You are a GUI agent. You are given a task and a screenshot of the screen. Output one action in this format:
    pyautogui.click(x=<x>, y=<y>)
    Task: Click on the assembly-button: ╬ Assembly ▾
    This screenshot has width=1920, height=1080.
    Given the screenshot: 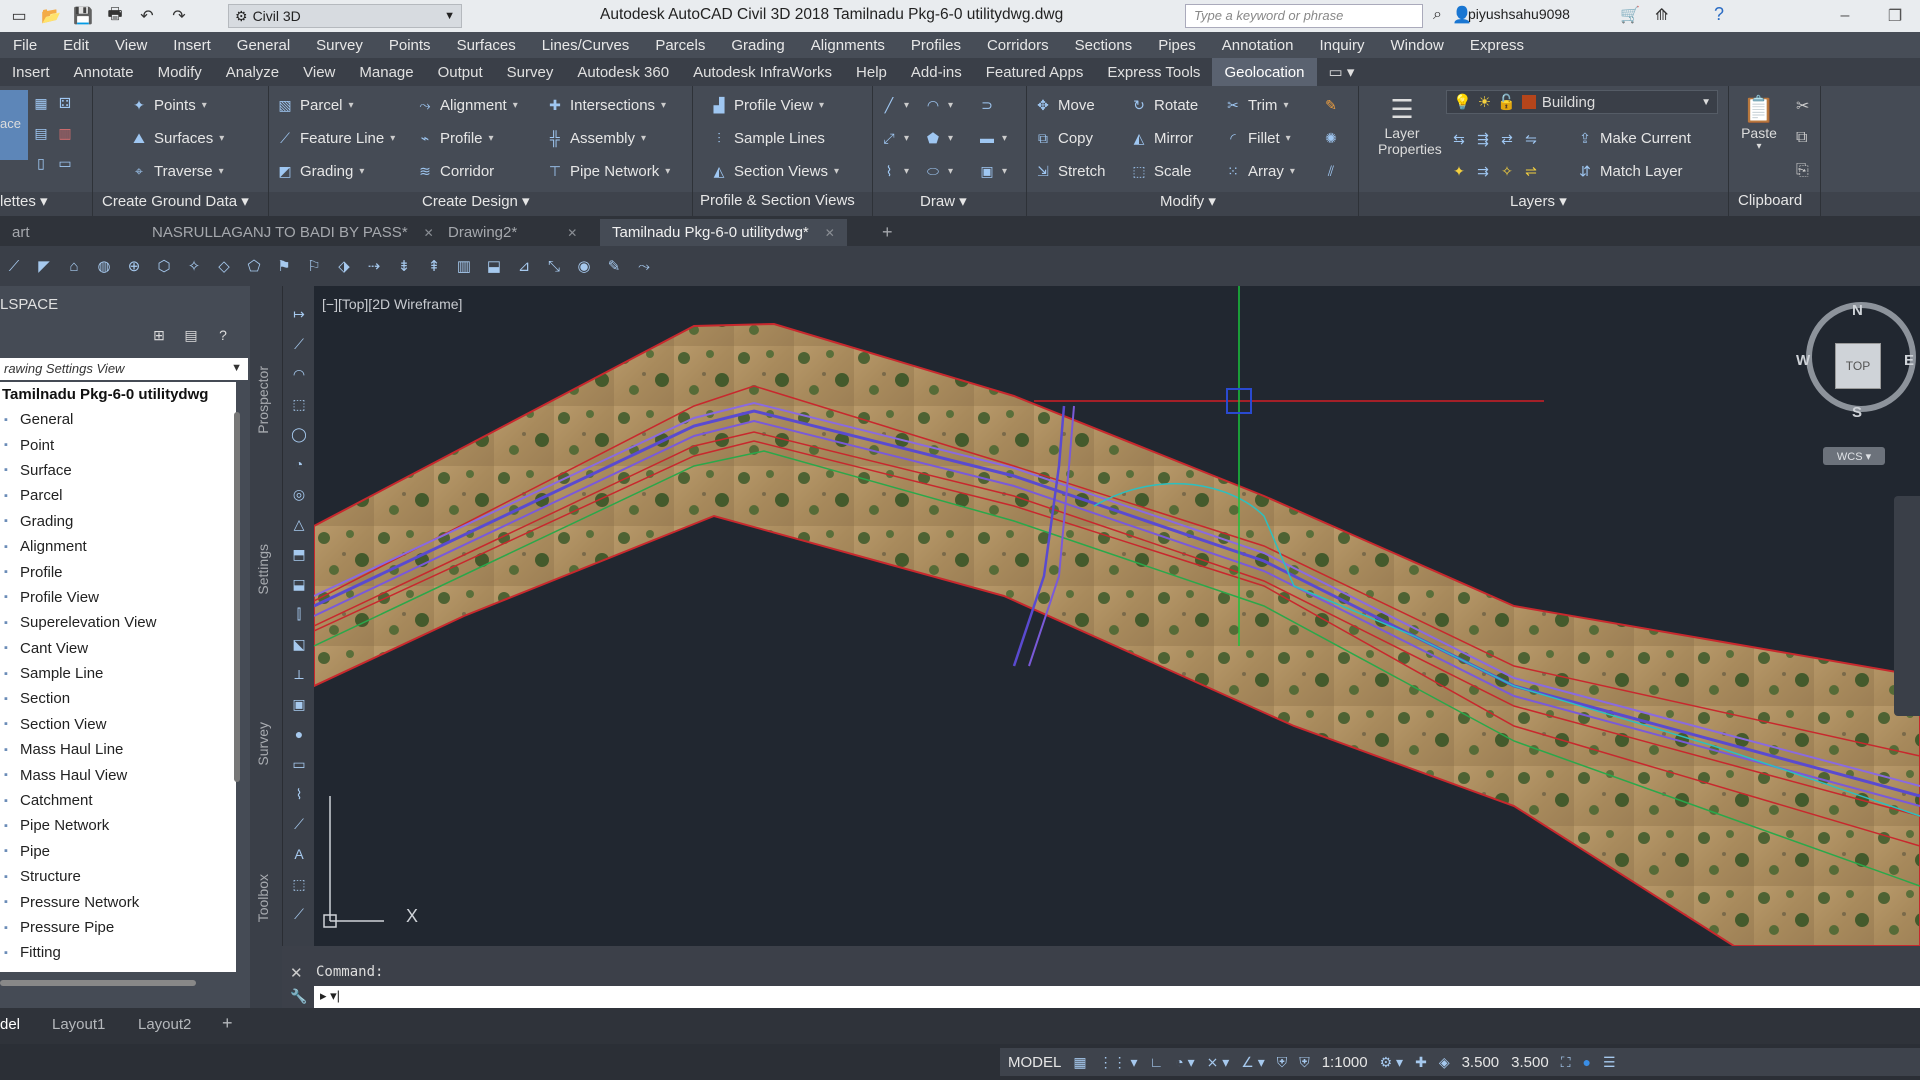 What is the action you would take?
    pyautogui.click(x=596, y=138)
    